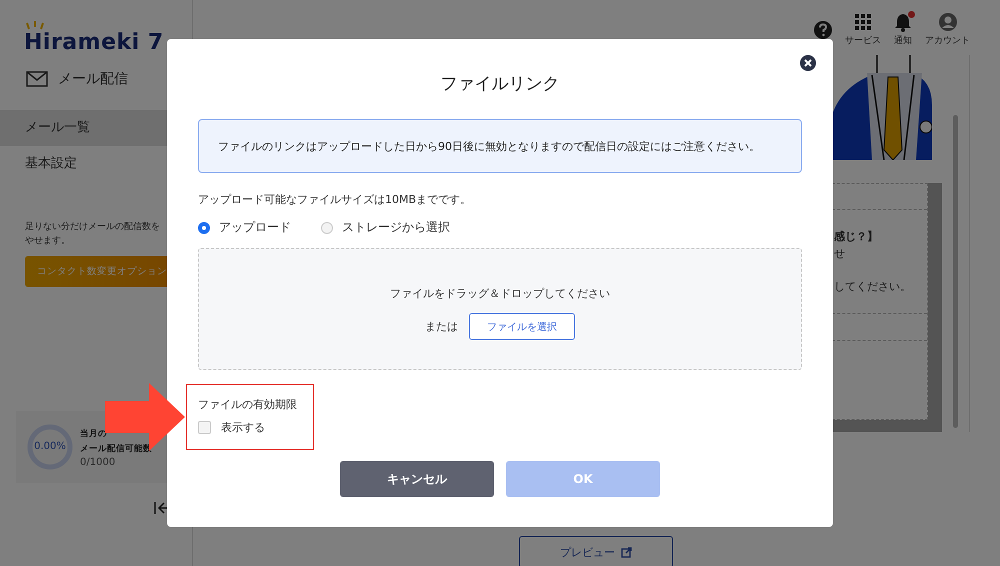  What do you see at coordinates (98, 462) in the screenshot?
I see `usage-count: 0/1000` at bounding box center [98, 462].